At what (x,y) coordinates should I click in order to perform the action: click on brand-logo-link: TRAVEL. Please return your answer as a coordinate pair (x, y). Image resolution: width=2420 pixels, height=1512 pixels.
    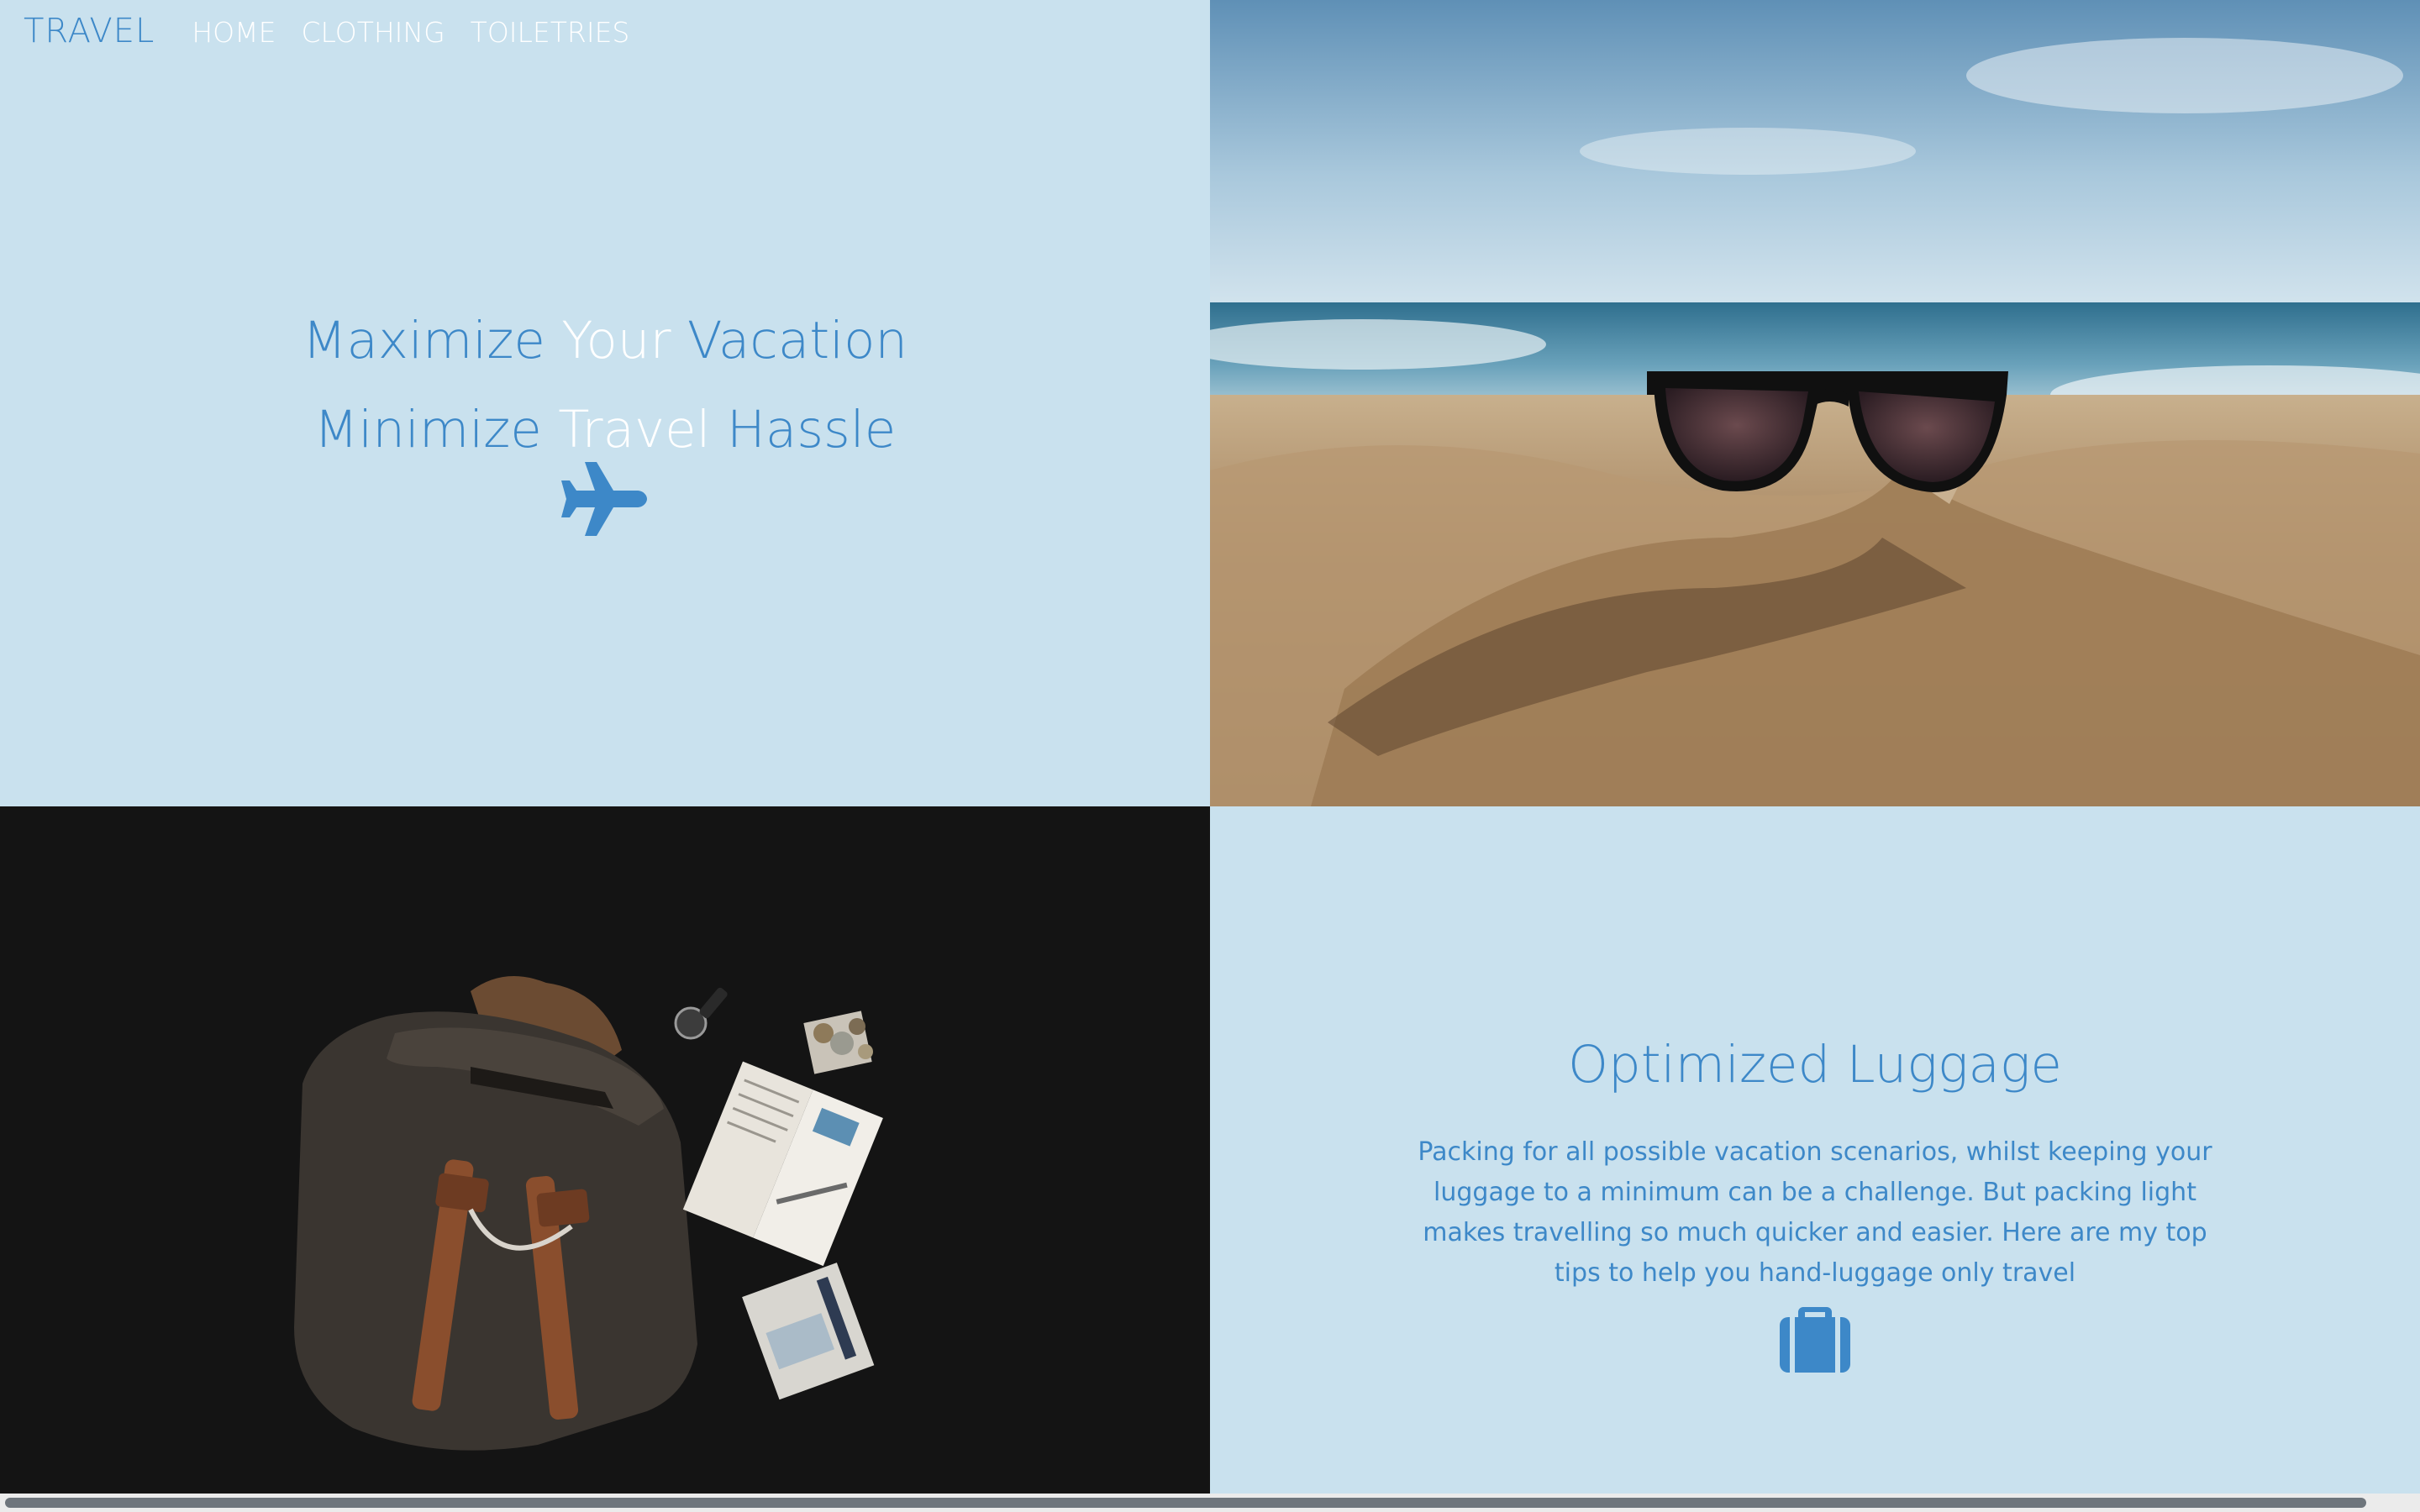
    Looking at the image, I should click on (90, 31).